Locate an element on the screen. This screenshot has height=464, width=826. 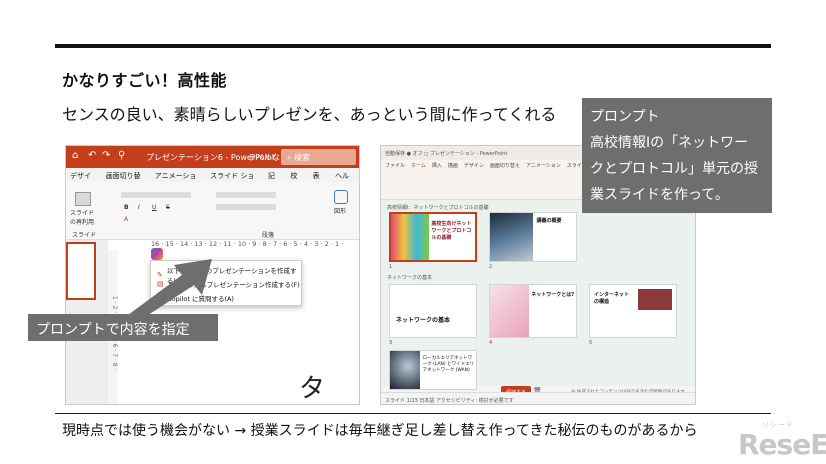
search-label: 検索 is located at coordinates (302, 157).